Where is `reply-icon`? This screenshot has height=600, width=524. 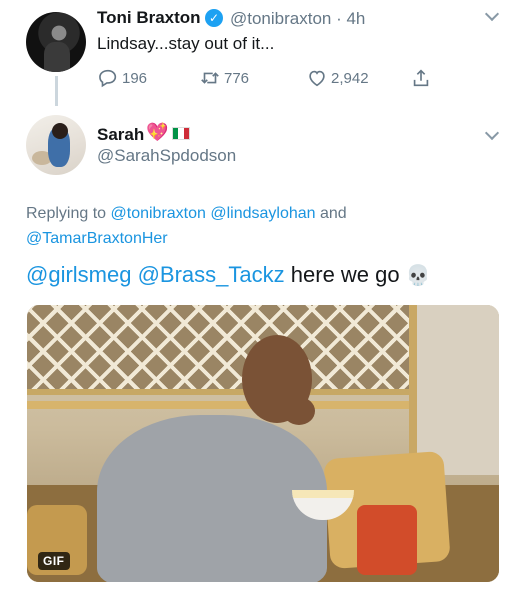 reply-icon is located at coordinates (108, 78).